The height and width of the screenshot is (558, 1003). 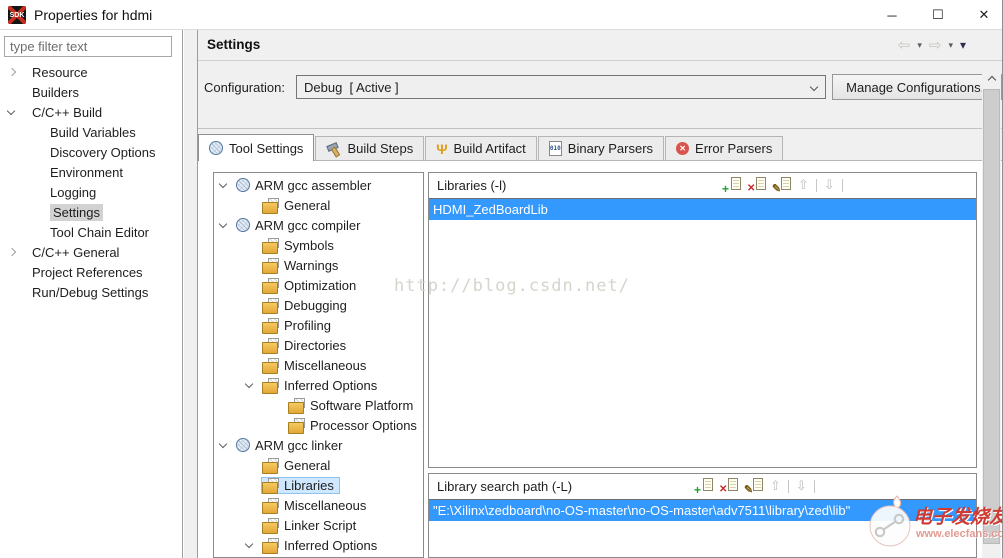 What do you see at coordinates (505, 486) in the screenshot?
I see `search-path-panel-title: Library search path (-L)` at bounding box center [505, 486].